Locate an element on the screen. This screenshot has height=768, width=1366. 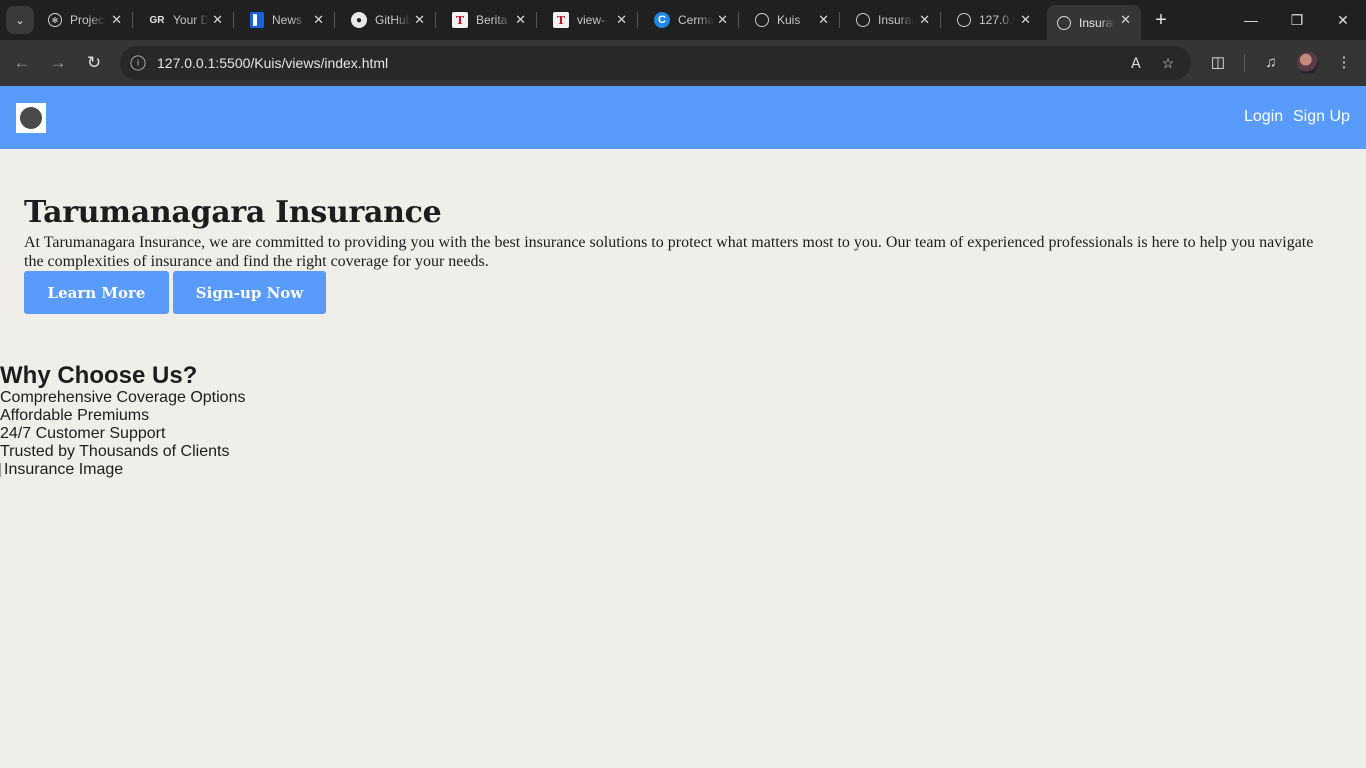
tab-github: ● GitHub ✕ is located at coordinates (388, 20).